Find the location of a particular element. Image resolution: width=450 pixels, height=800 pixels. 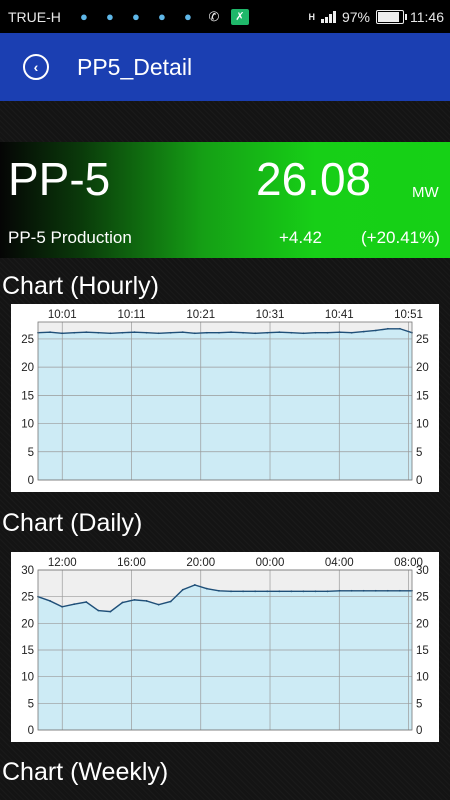

daily-y-tick-label-left: 15 is located at coordinates (27, 651).